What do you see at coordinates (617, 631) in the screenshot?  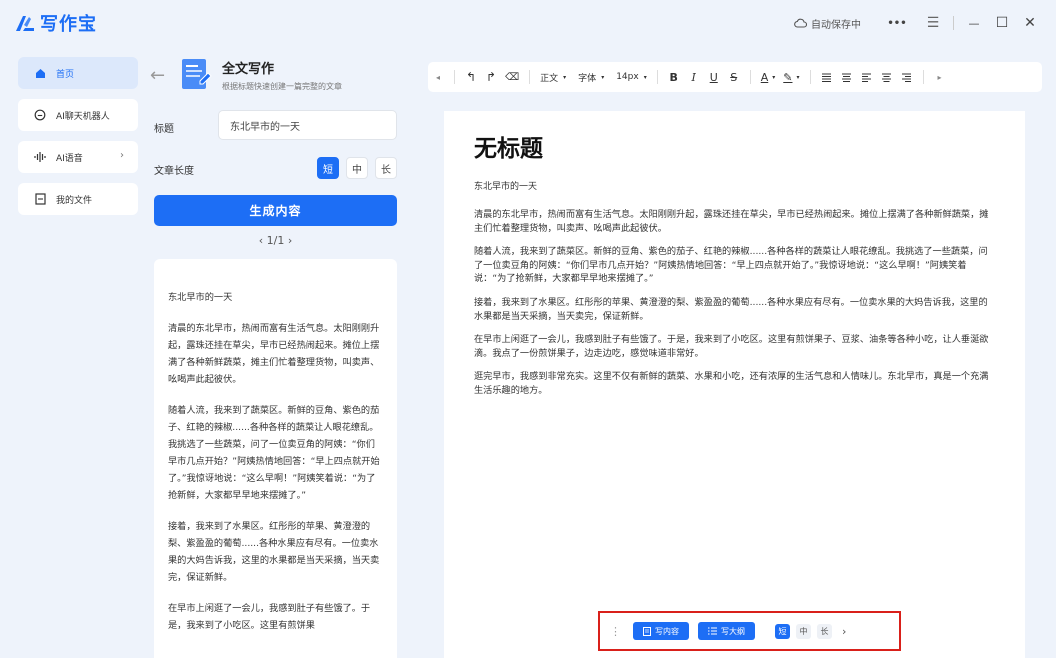 I see `drag-handle-icon: ⋮` at bounding box center [617, 631].